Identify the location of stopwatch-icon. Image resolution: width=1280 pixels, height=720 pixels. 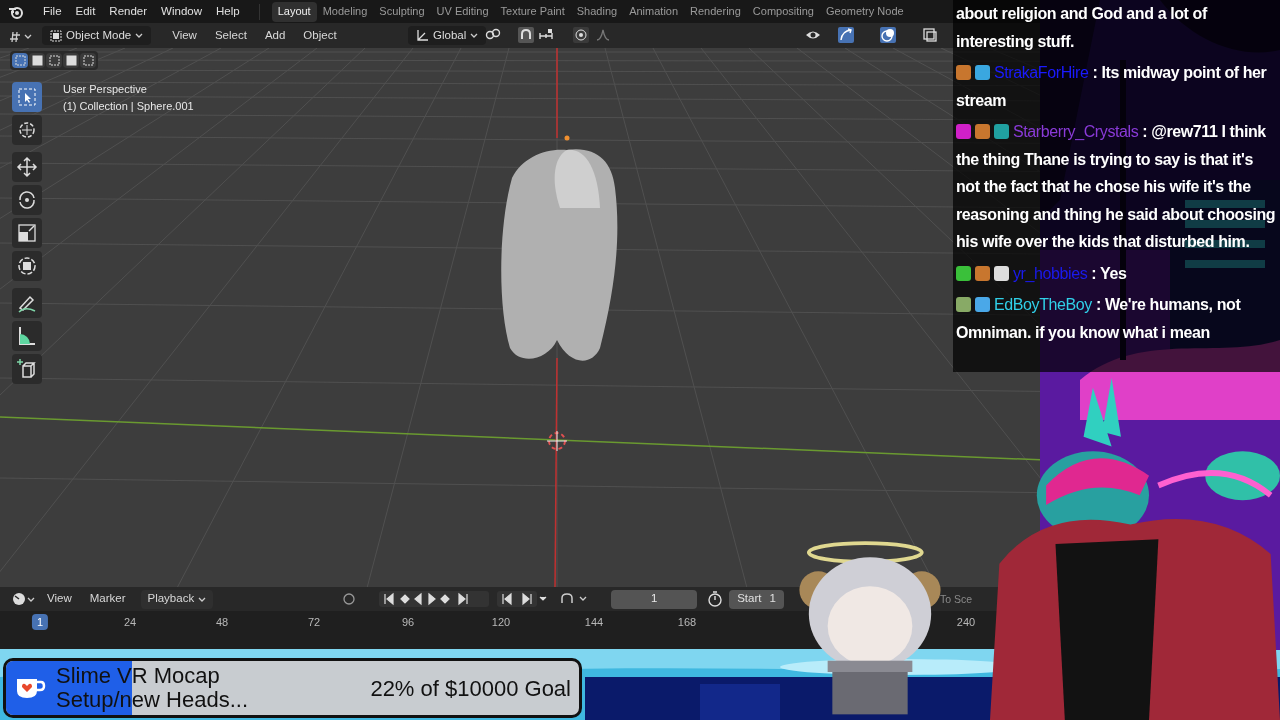
(715, 599).